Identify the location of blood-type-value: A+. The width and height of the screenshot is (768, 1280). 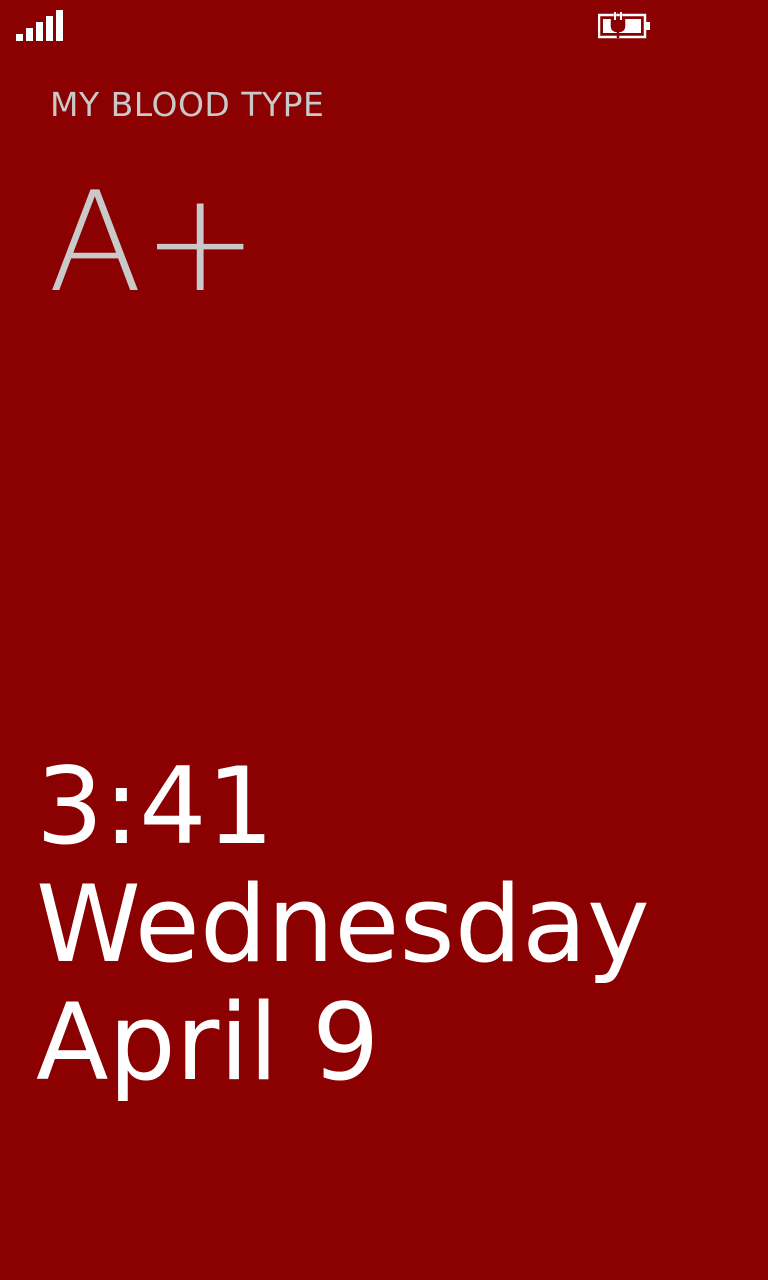
(153, 242).